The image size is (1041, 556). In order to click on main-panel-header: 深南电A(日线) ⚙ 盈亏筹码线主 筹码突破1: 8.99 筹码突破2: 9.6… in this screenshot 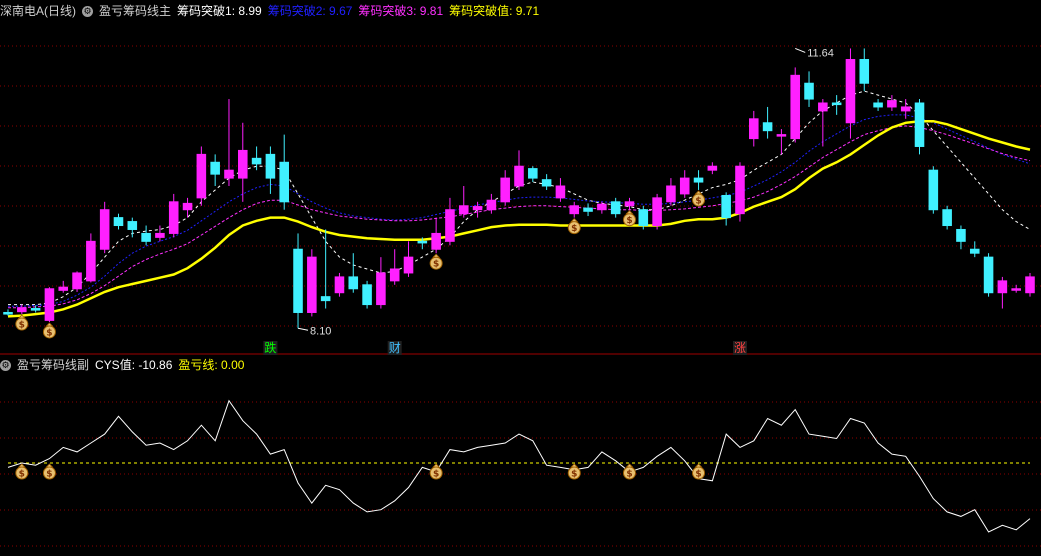, I will do `click(272, 11)`.